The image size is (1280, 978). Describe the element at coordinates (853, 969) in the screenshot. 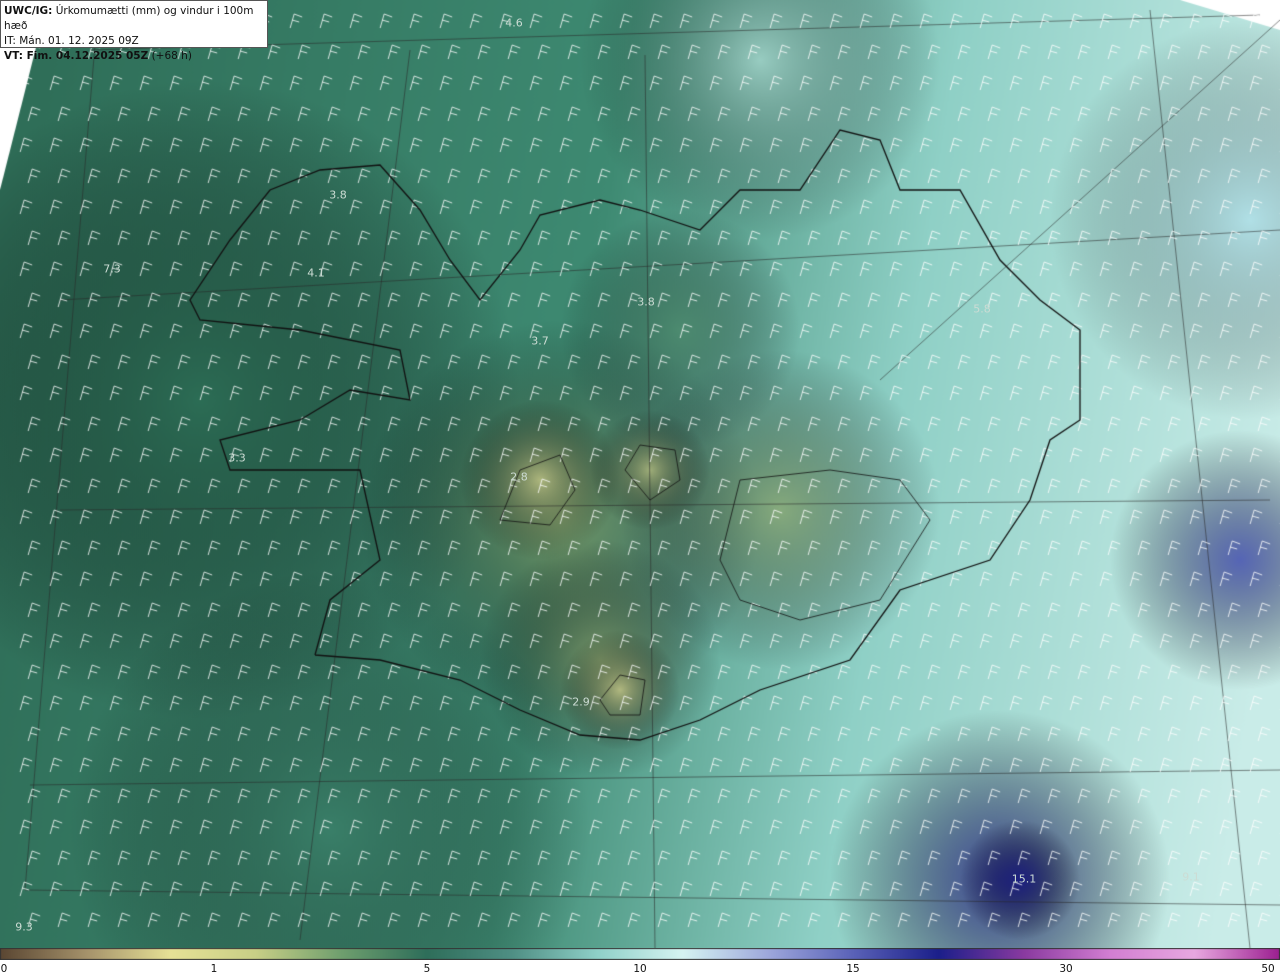

I see `colorbar-tick: 15` at that location.